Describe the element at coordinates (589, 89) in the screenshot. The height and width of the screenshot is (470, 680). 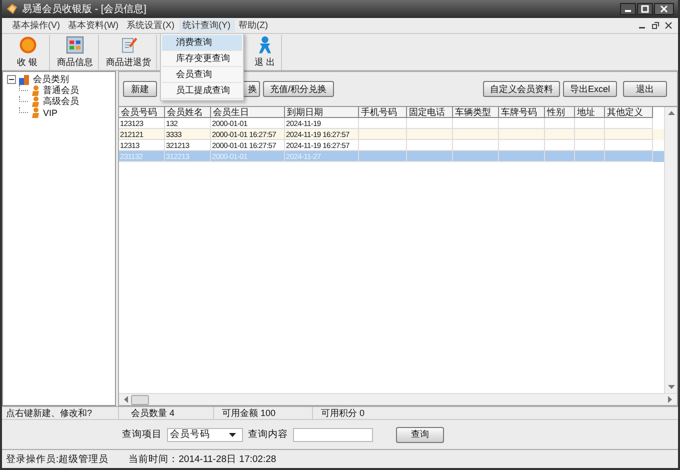
I see `action-button: 导出Excel` at that location.